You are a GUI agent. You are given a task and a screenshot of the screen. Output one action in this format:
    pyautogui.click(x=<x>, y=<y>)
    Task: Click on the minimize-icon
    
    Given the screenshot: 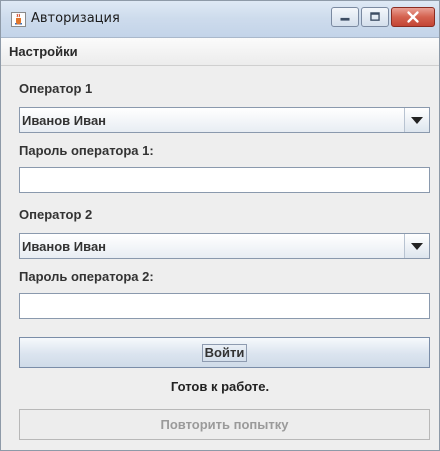 What is the action you would take?
    pyautogui.click(x=345, y=19)
    